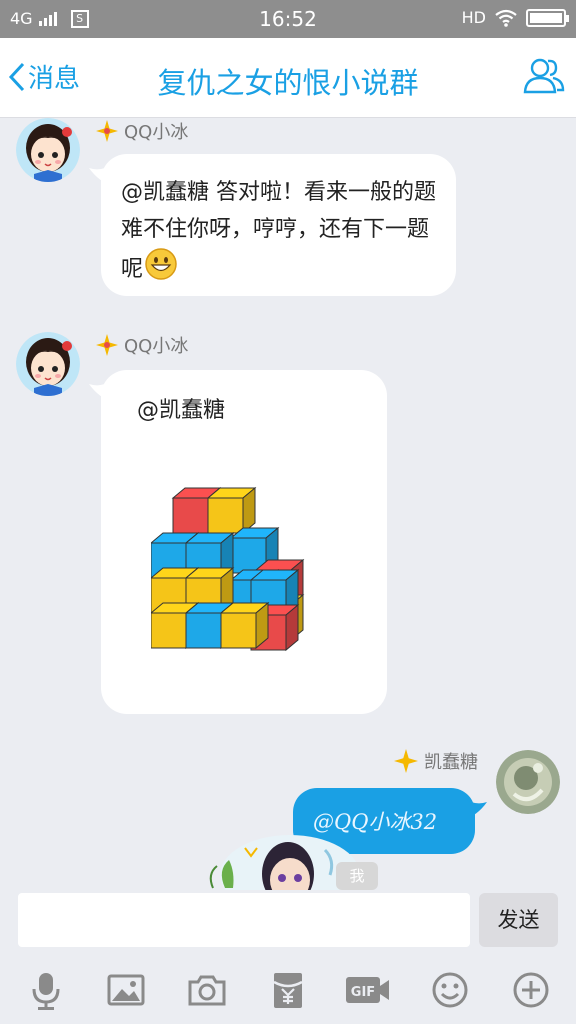 This screenshot has width=576, height=1024. I want to click on chevron-left-icon, so click(16, 76).